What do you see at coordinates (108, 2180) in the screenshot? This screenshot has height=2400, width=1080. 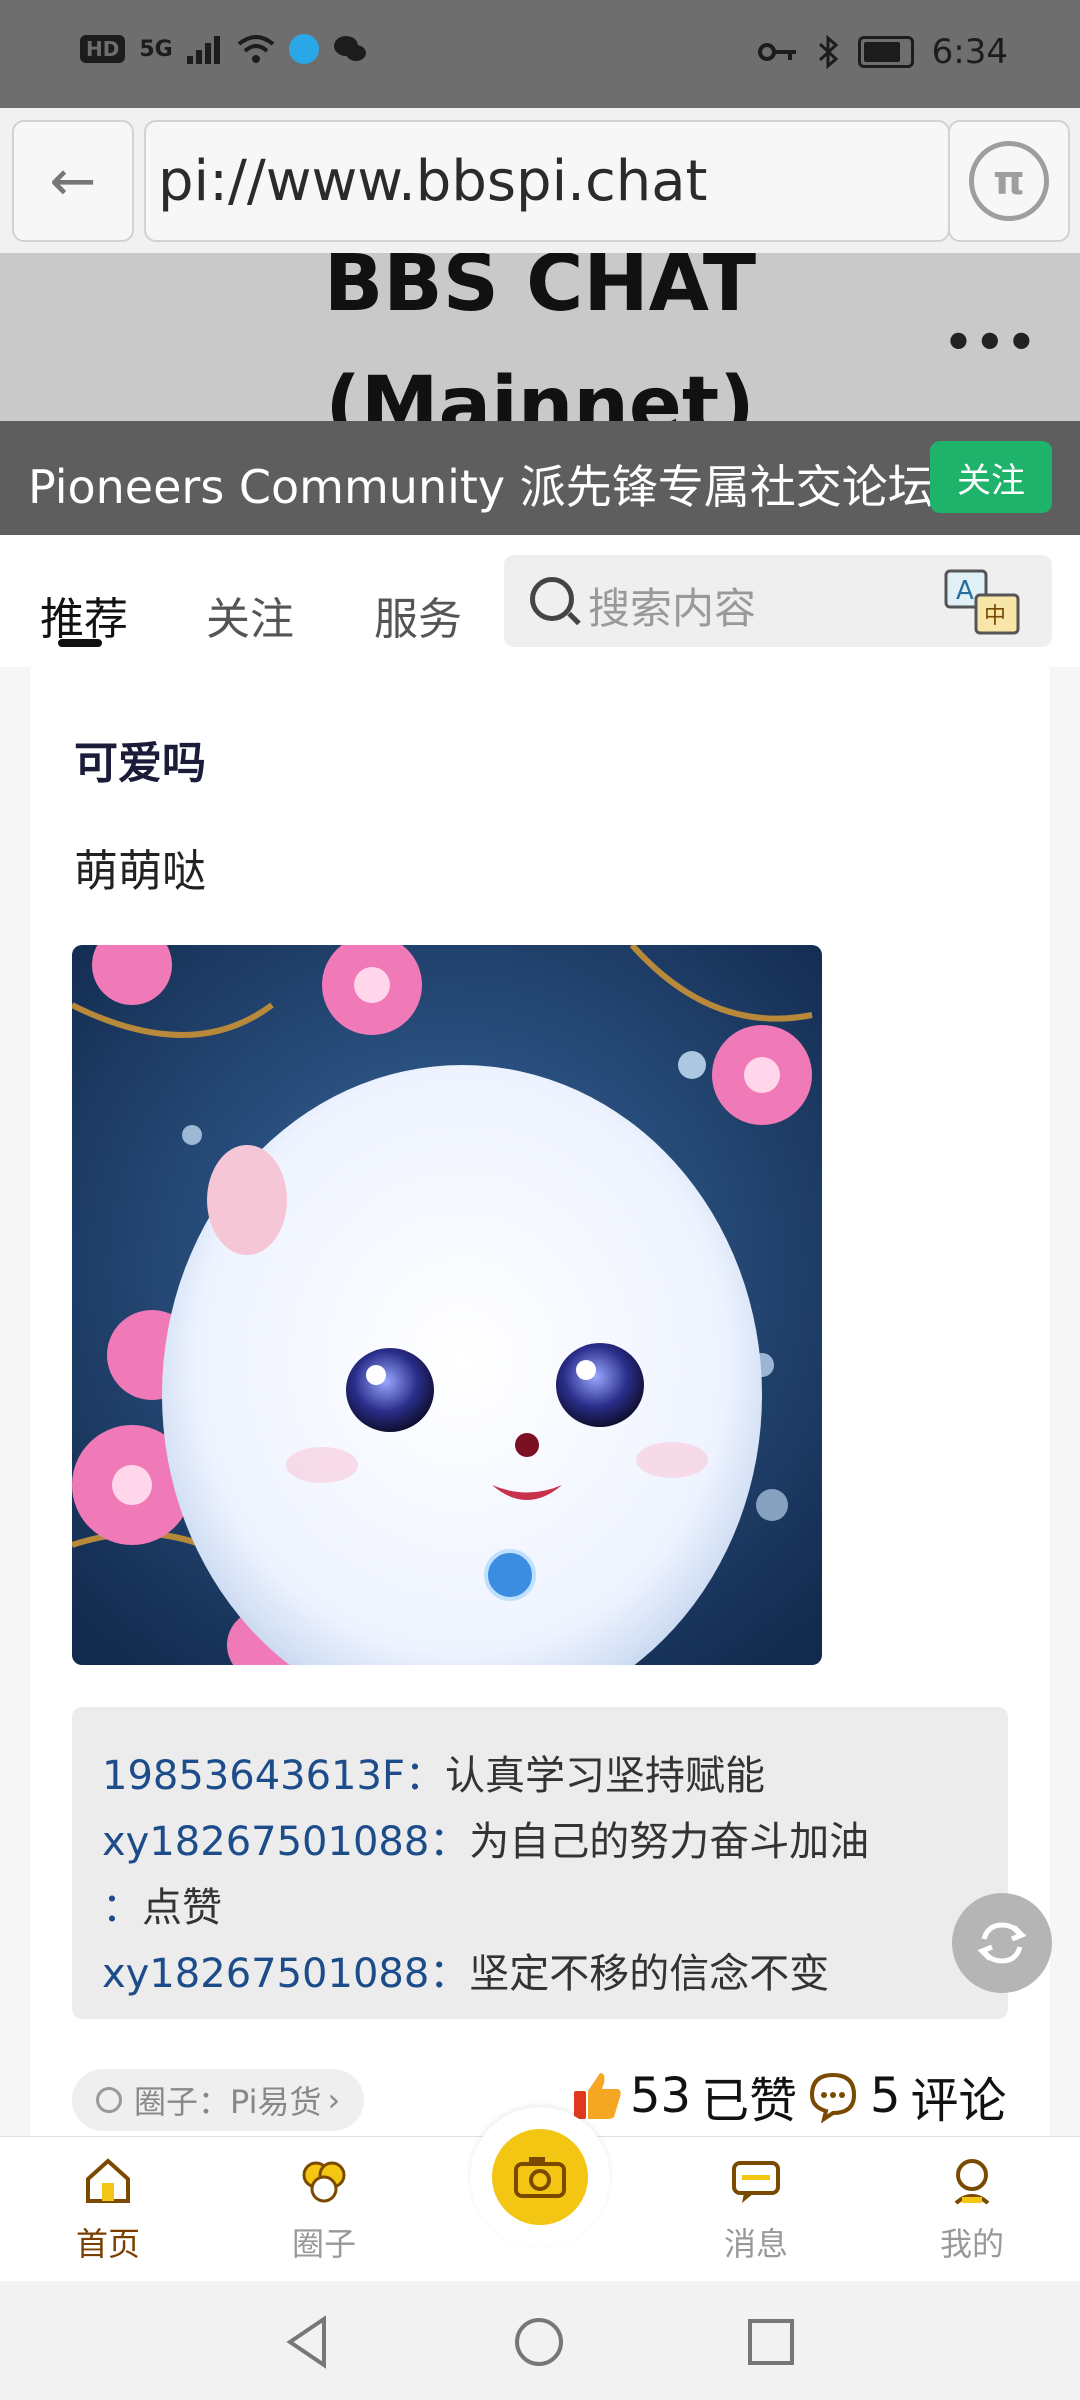 I see `home-icon` at bounding box center [108, 2180].